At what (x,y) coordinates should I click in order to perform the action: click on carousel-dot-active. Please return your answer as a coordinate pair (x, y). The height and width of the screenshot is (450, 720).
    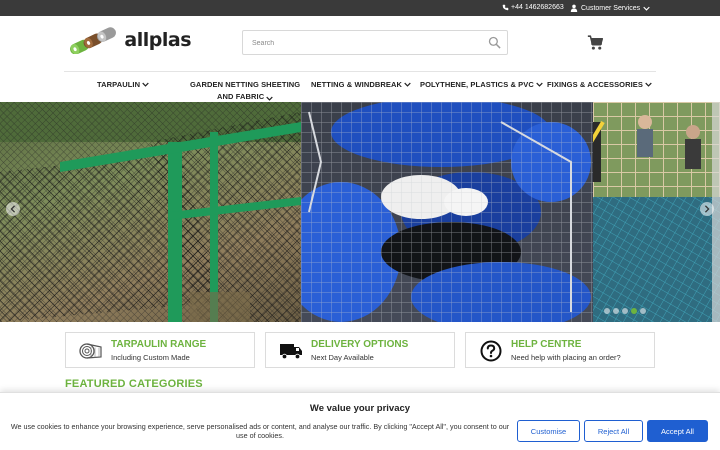
    Looking at the image, I should click on (634, 311).